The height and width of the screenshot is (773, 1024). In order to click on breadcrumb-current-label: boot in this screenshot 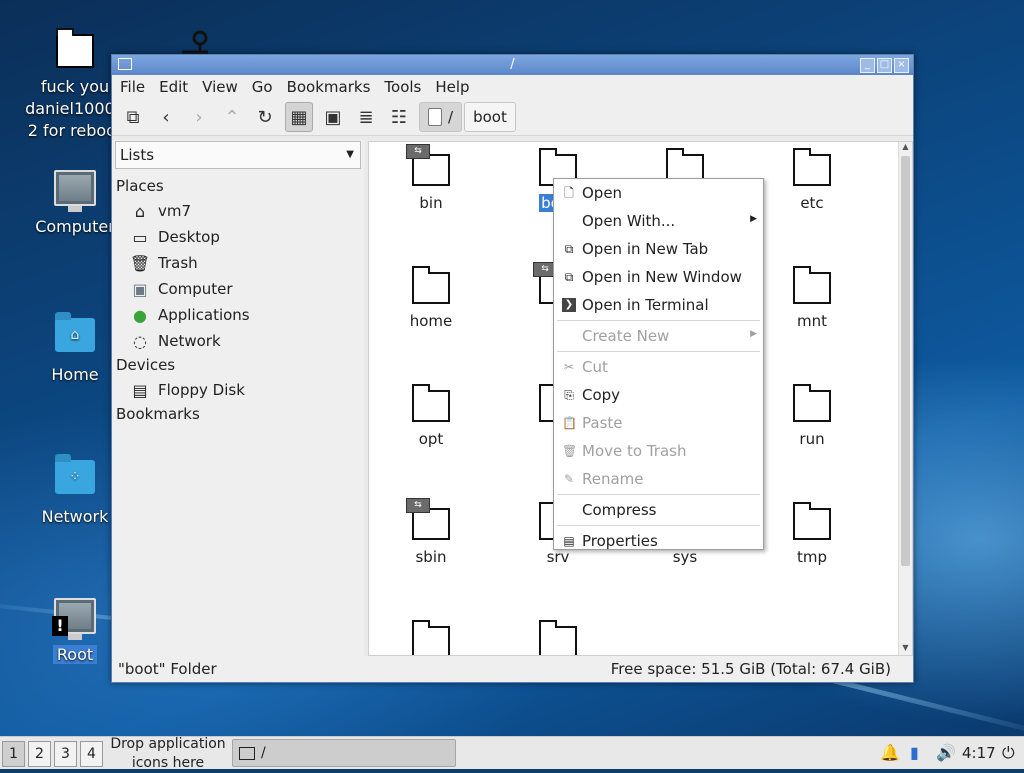, I will do `click(490, 117)`.